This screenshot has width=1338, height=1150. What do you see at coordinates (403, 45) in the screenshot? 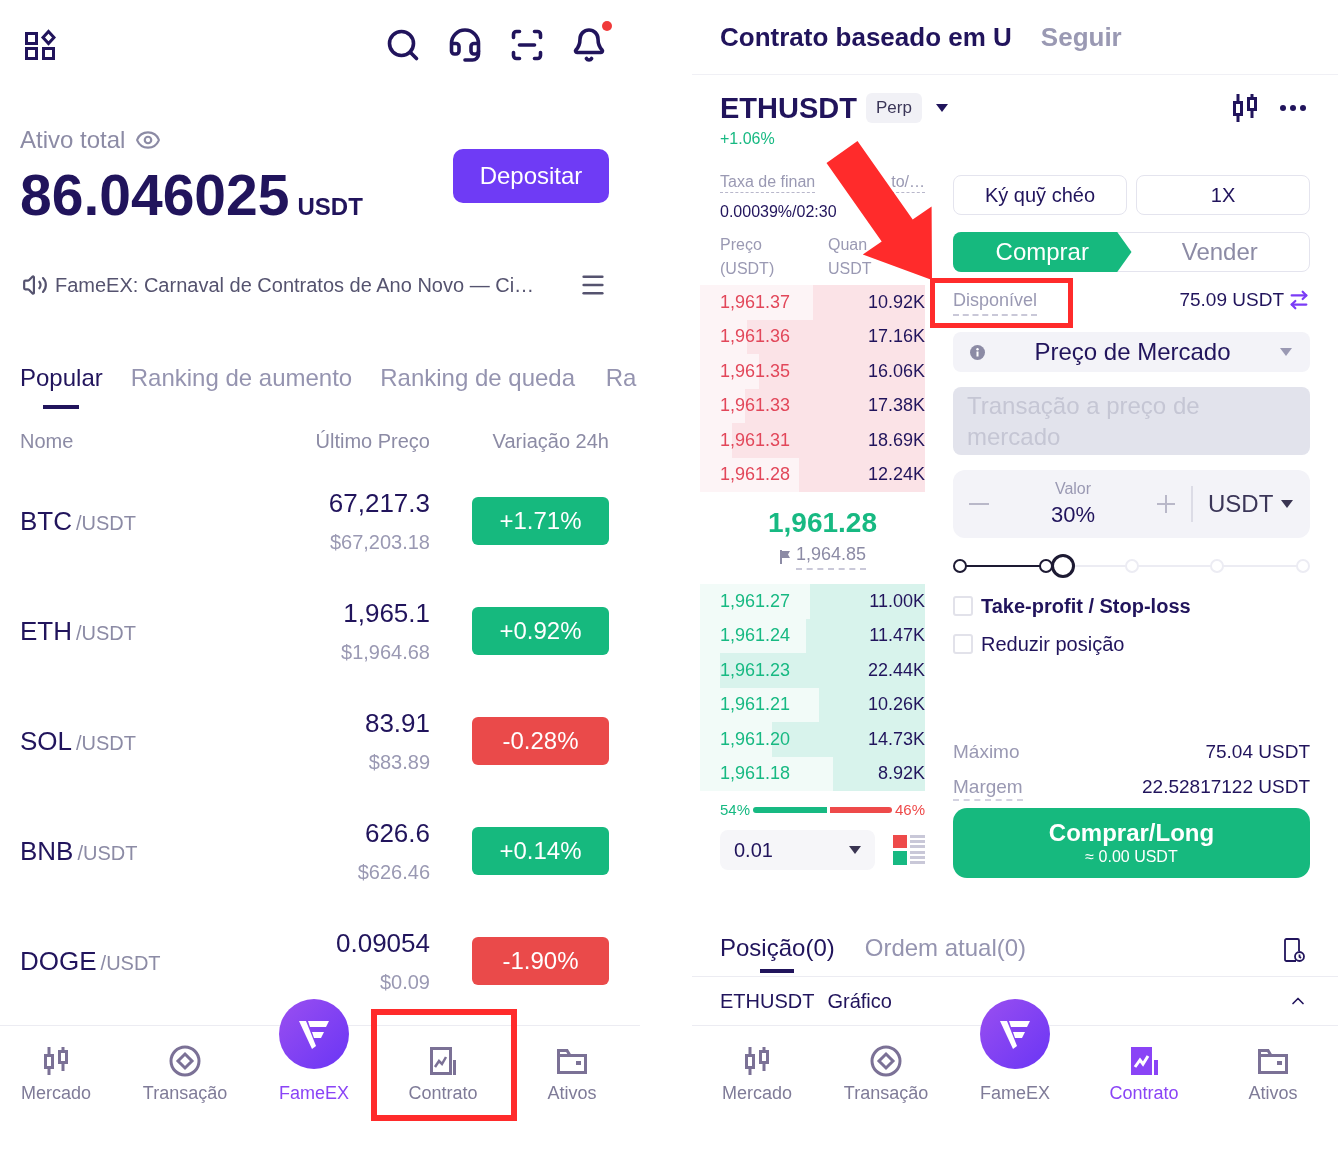
I see `search-icon` at bounding box center [403, 45].